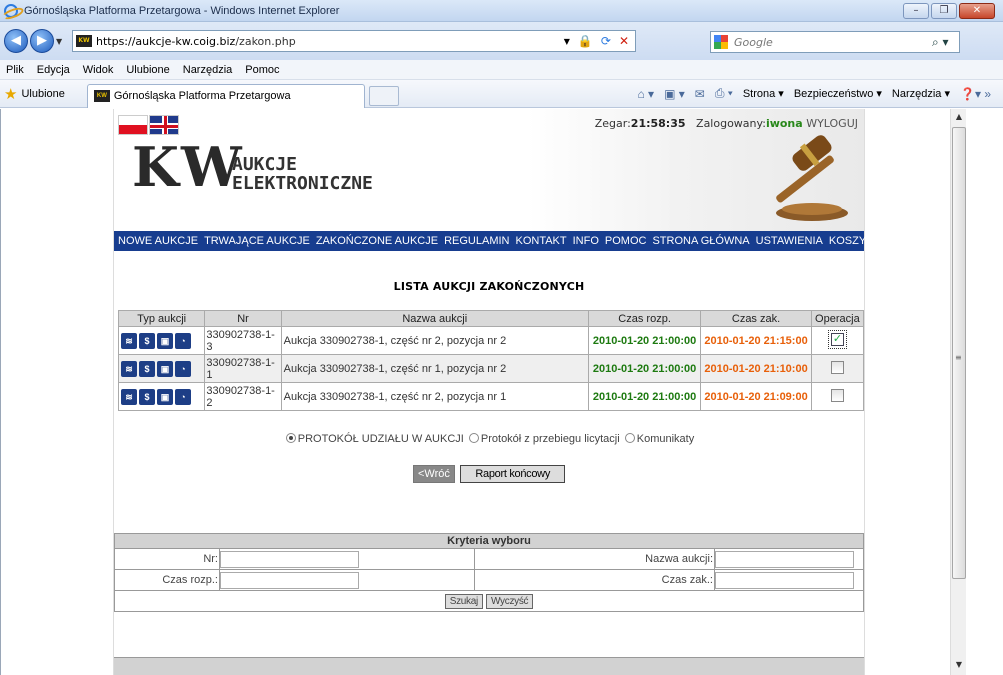 The width and height of the screenshot is (1003, 675). What do you see at coordinates (10, 94) in the screenshot?
I see `favorites-star-icon: ★` at bounding box center [10, 94].